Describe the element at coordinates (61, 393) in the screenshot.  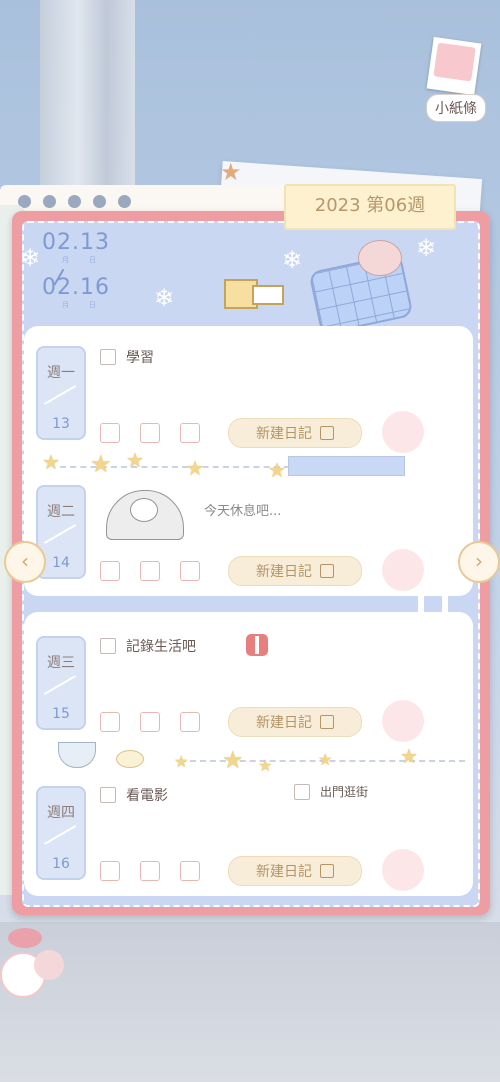
I see `day-tag-monday: 週一 13` at that location.